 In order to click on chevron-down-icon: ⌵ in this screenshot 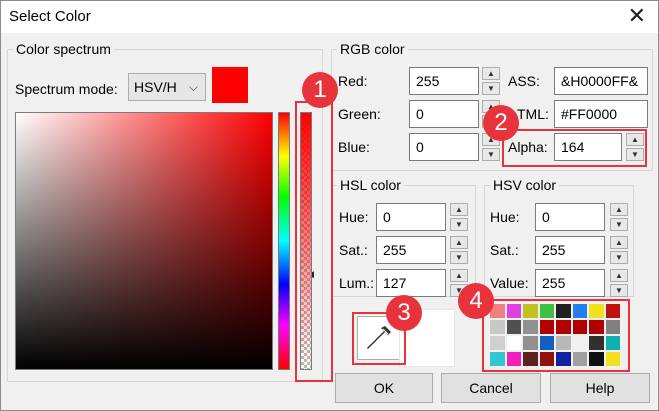, I will do `click(193, 87)`.